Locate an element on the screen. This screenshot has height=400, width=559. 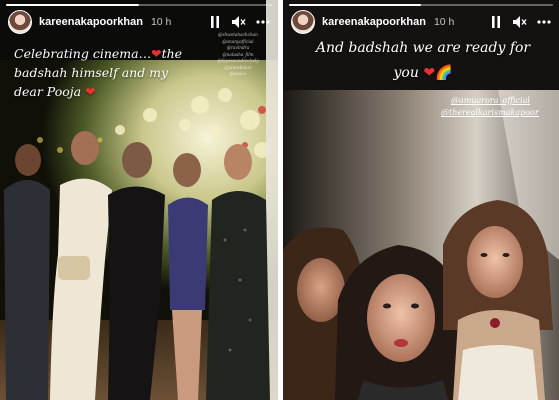
rainbow-emoji: 🌈 is located at coordinates (444, 73).